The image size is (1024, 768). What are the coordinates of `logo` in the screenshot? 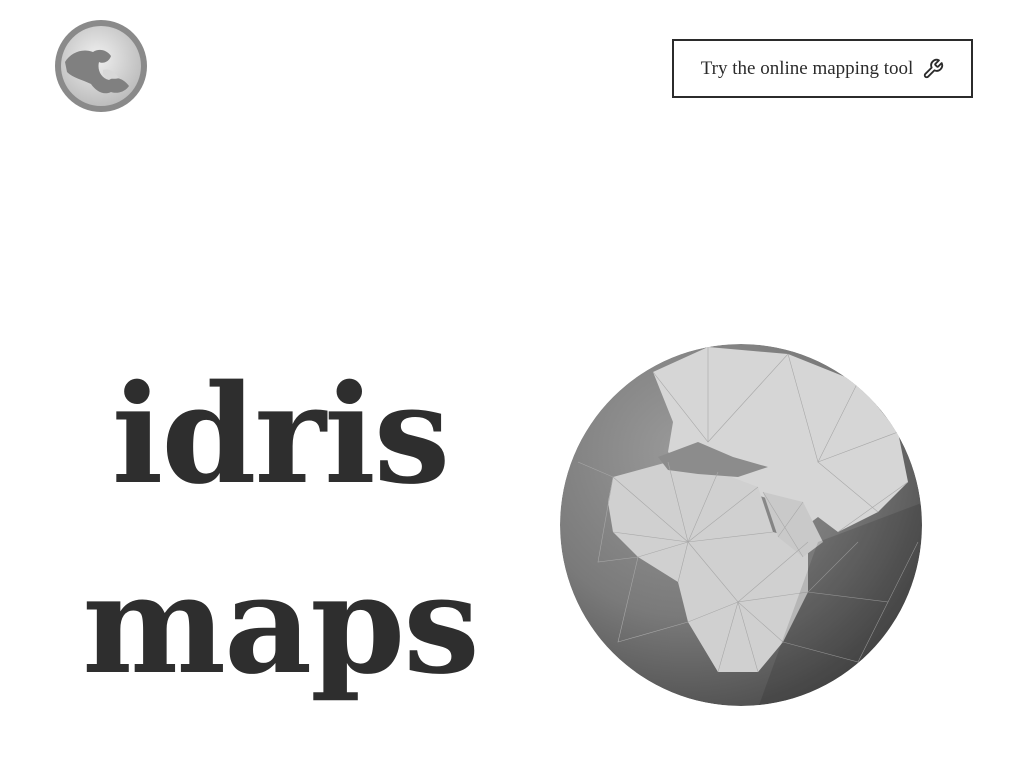 It's located at (101, 66).